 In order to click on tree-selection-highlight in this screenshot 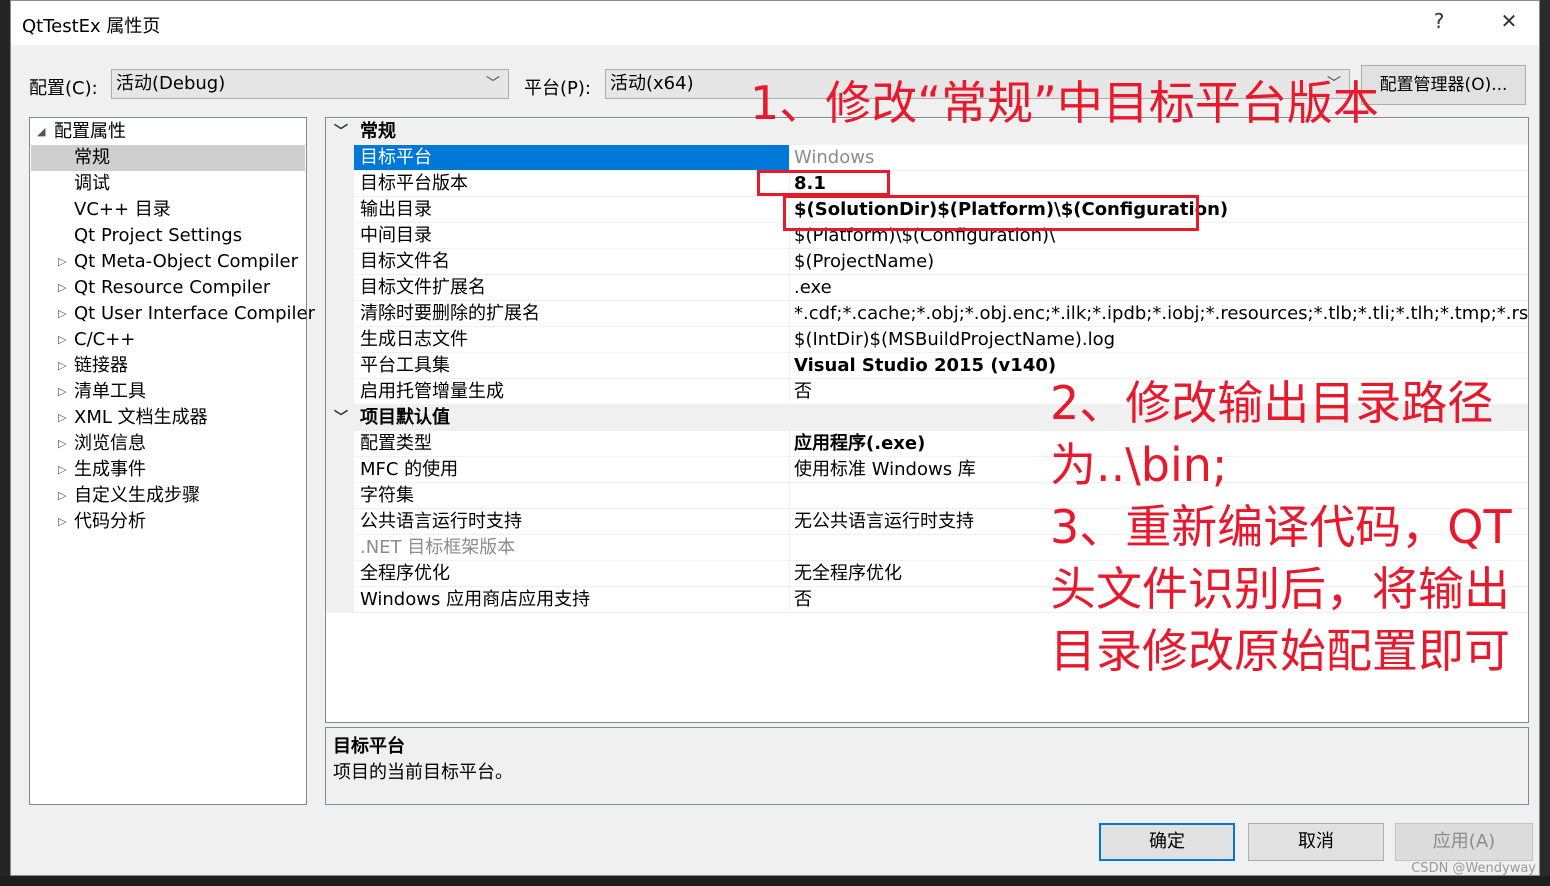, I will do `click(168, 158)`.